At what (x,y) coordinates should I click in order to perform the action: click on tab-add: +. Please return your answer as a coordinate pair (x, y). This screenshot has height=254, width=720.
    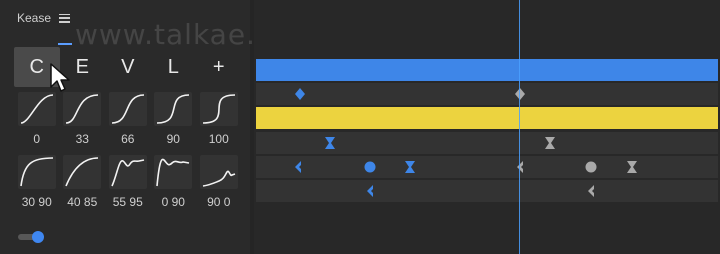
    Looking at the image, I should click on (219, 67).